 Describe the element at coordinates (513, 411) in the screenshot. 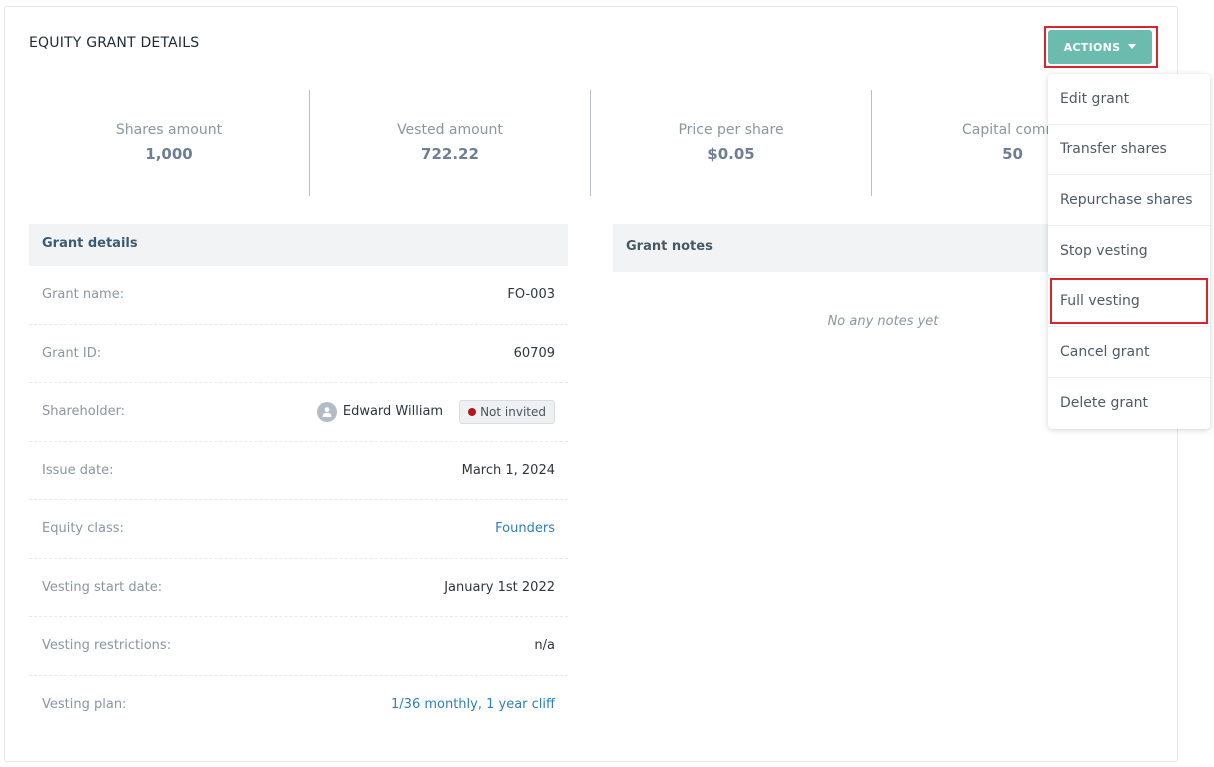

I see `status-badge-label: Not invited` at that location.